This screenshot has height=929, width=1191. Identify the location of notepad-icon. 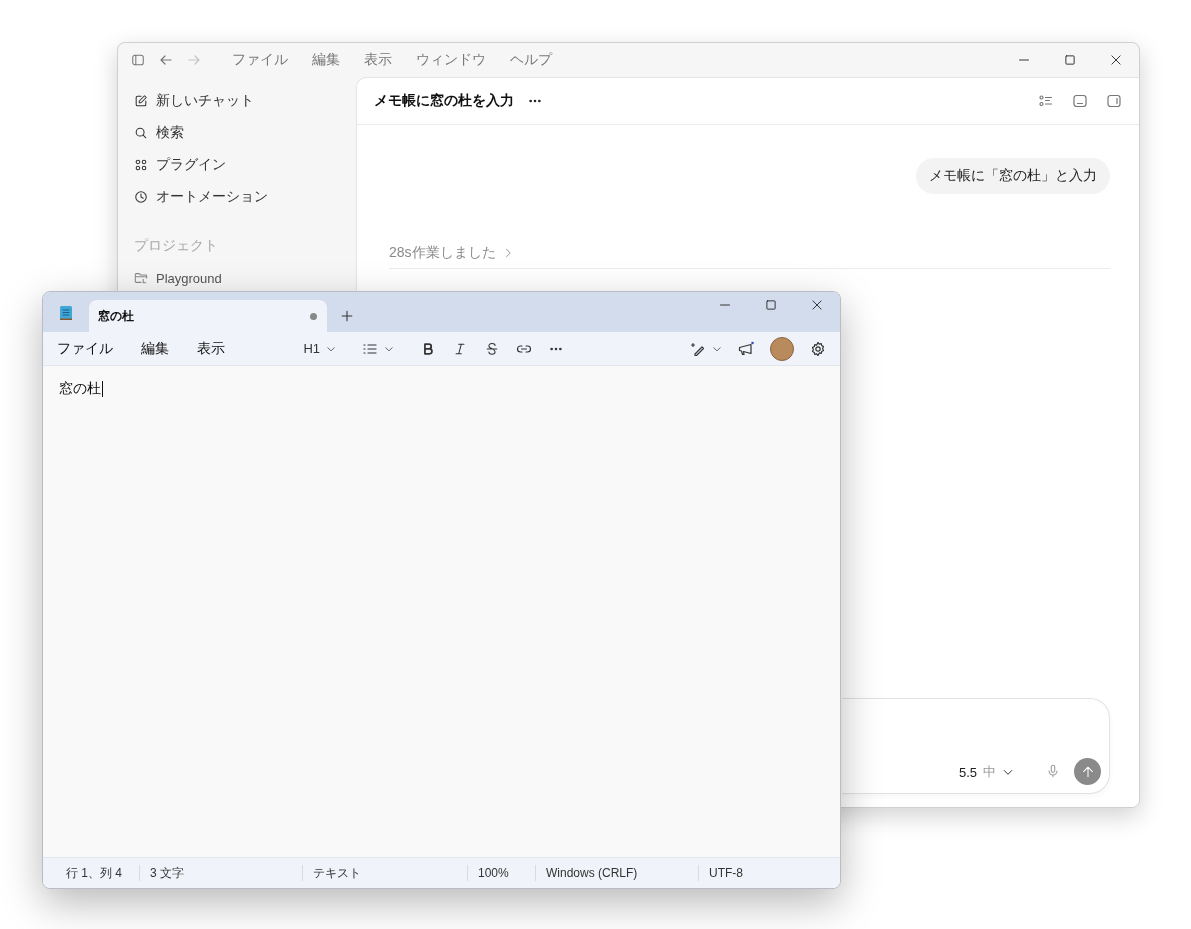
(66, 312).